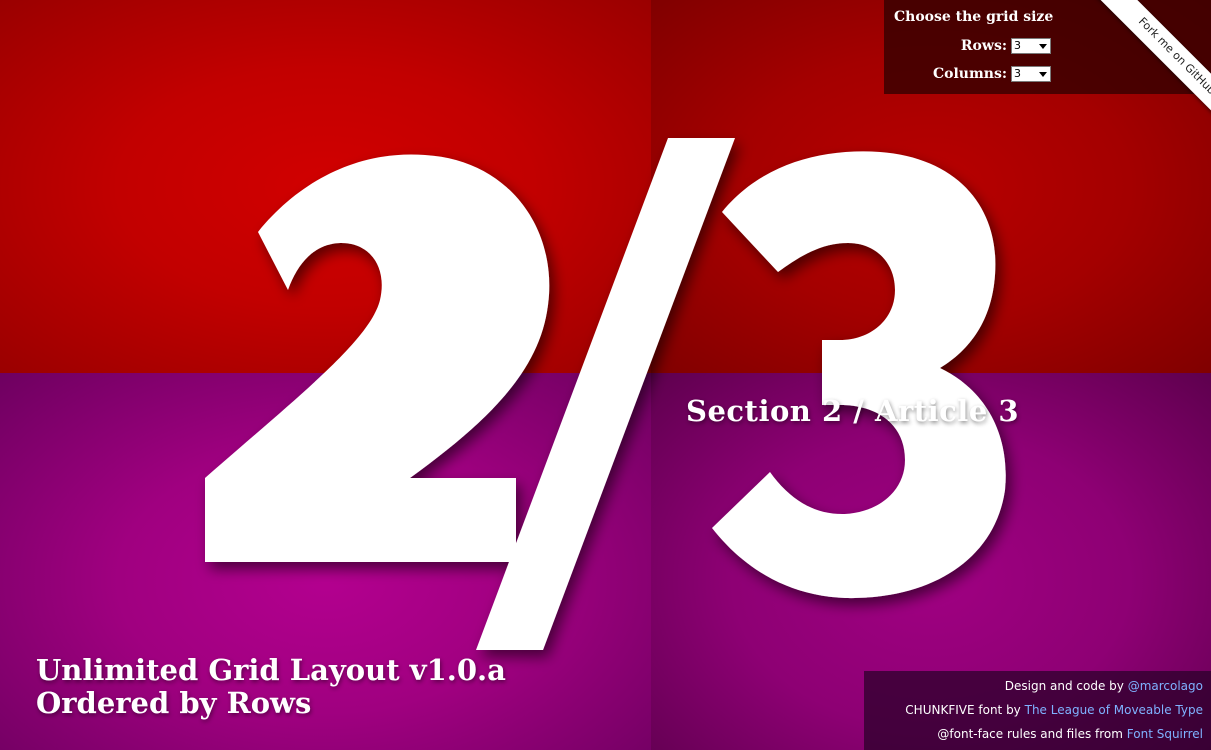 The width and height of the screenshot is (1211, 750). I want to click on marcolago-link: @marcolago, so click(1165, 686).